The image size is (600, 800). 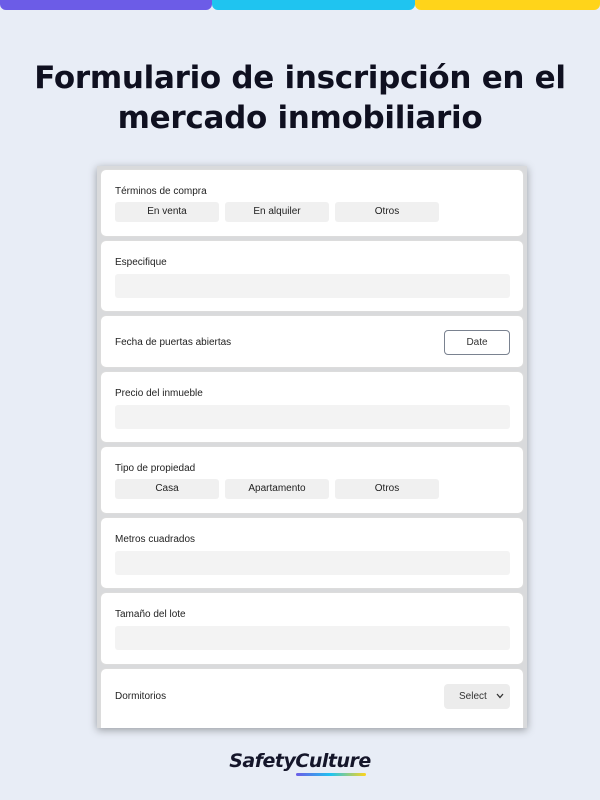 I want to click on option-other: Otros, so click(x=387, y=212).